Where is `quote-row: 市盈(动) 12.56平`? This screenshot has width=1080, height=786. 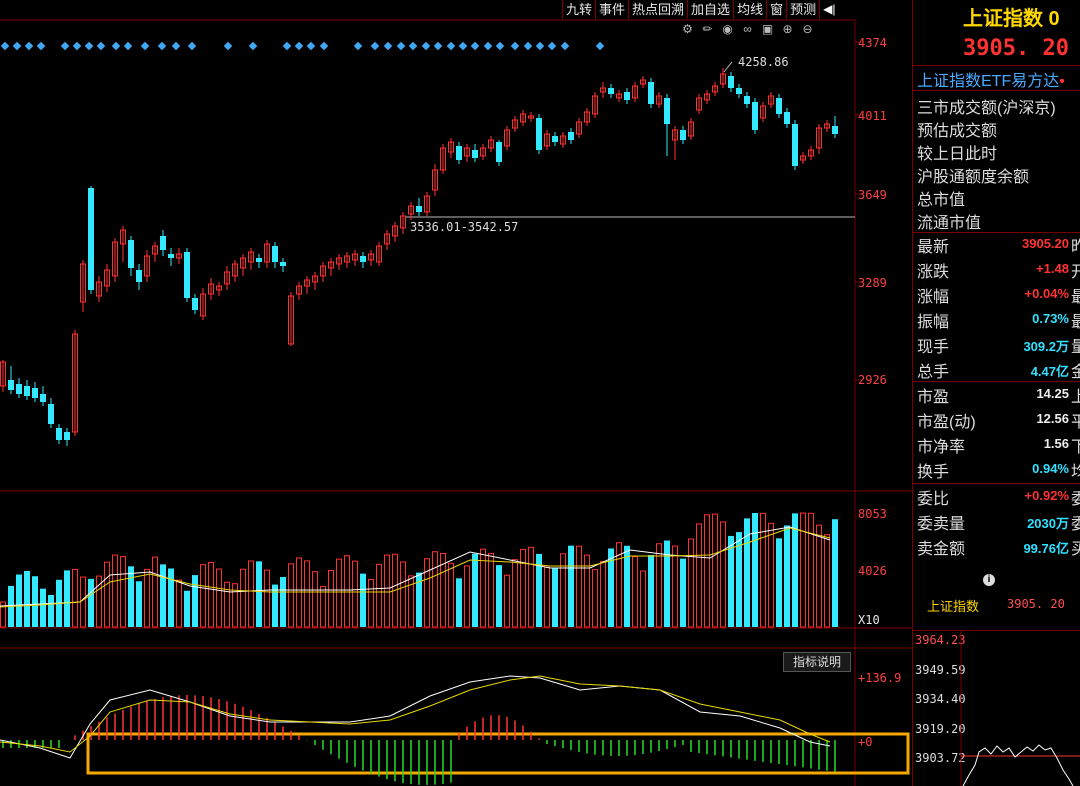 quote-row: 市盈(动) 12.56平 is located at coordinates (996, 420).